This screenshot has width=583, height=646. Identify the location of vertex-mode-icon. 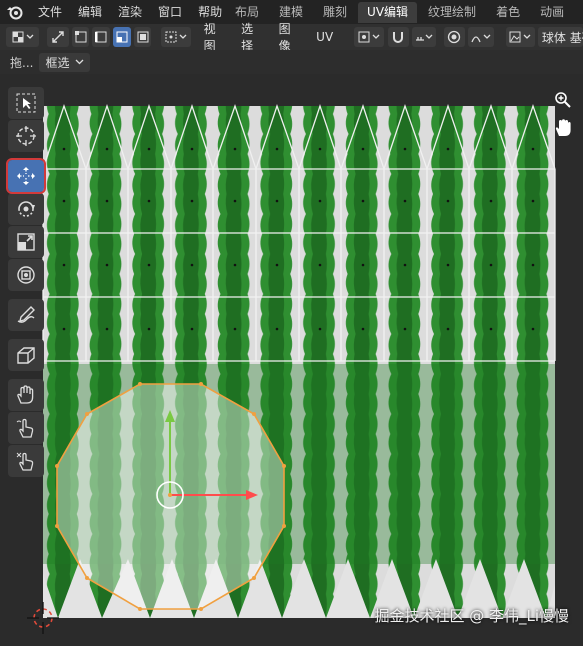
(80, 37).